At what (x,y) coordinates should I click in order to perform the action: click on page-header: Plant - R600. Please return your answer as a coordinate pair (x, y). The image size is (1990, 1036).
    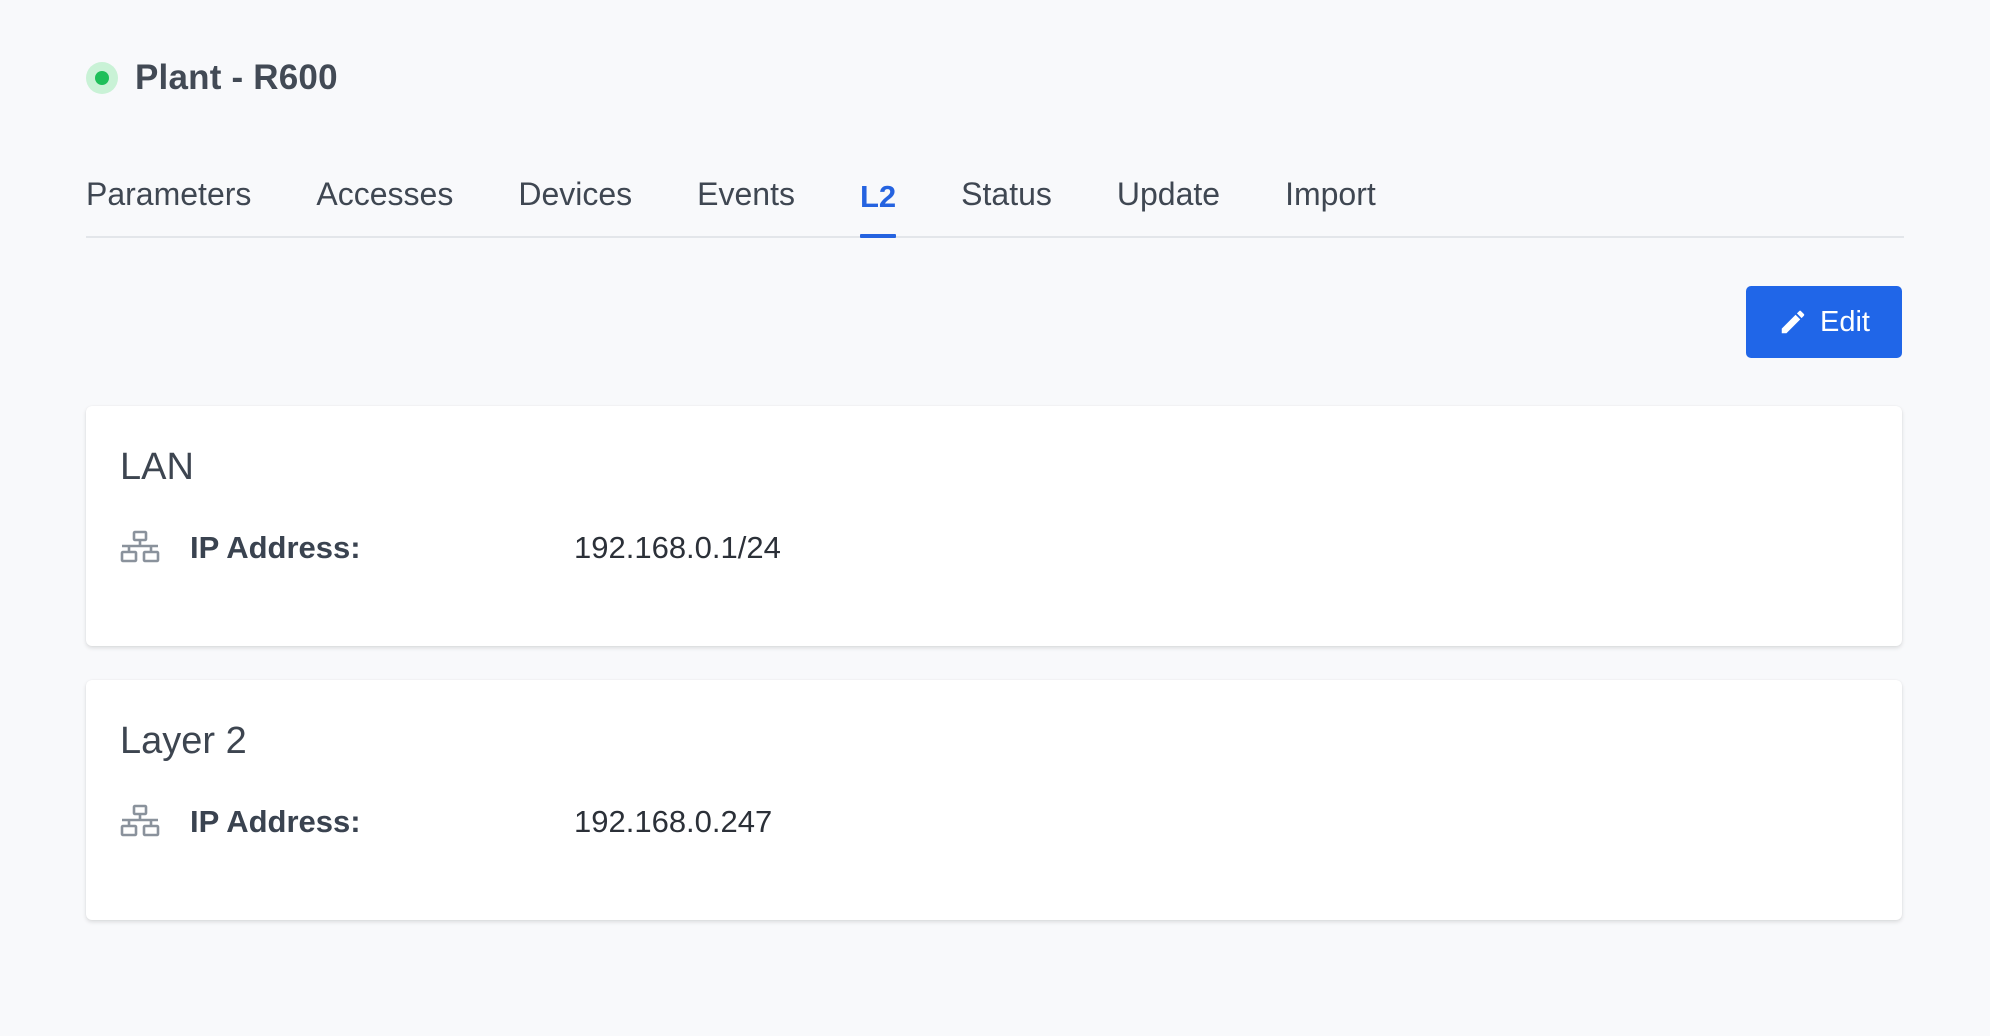
    Looking at the image, I should click on (212, 78).